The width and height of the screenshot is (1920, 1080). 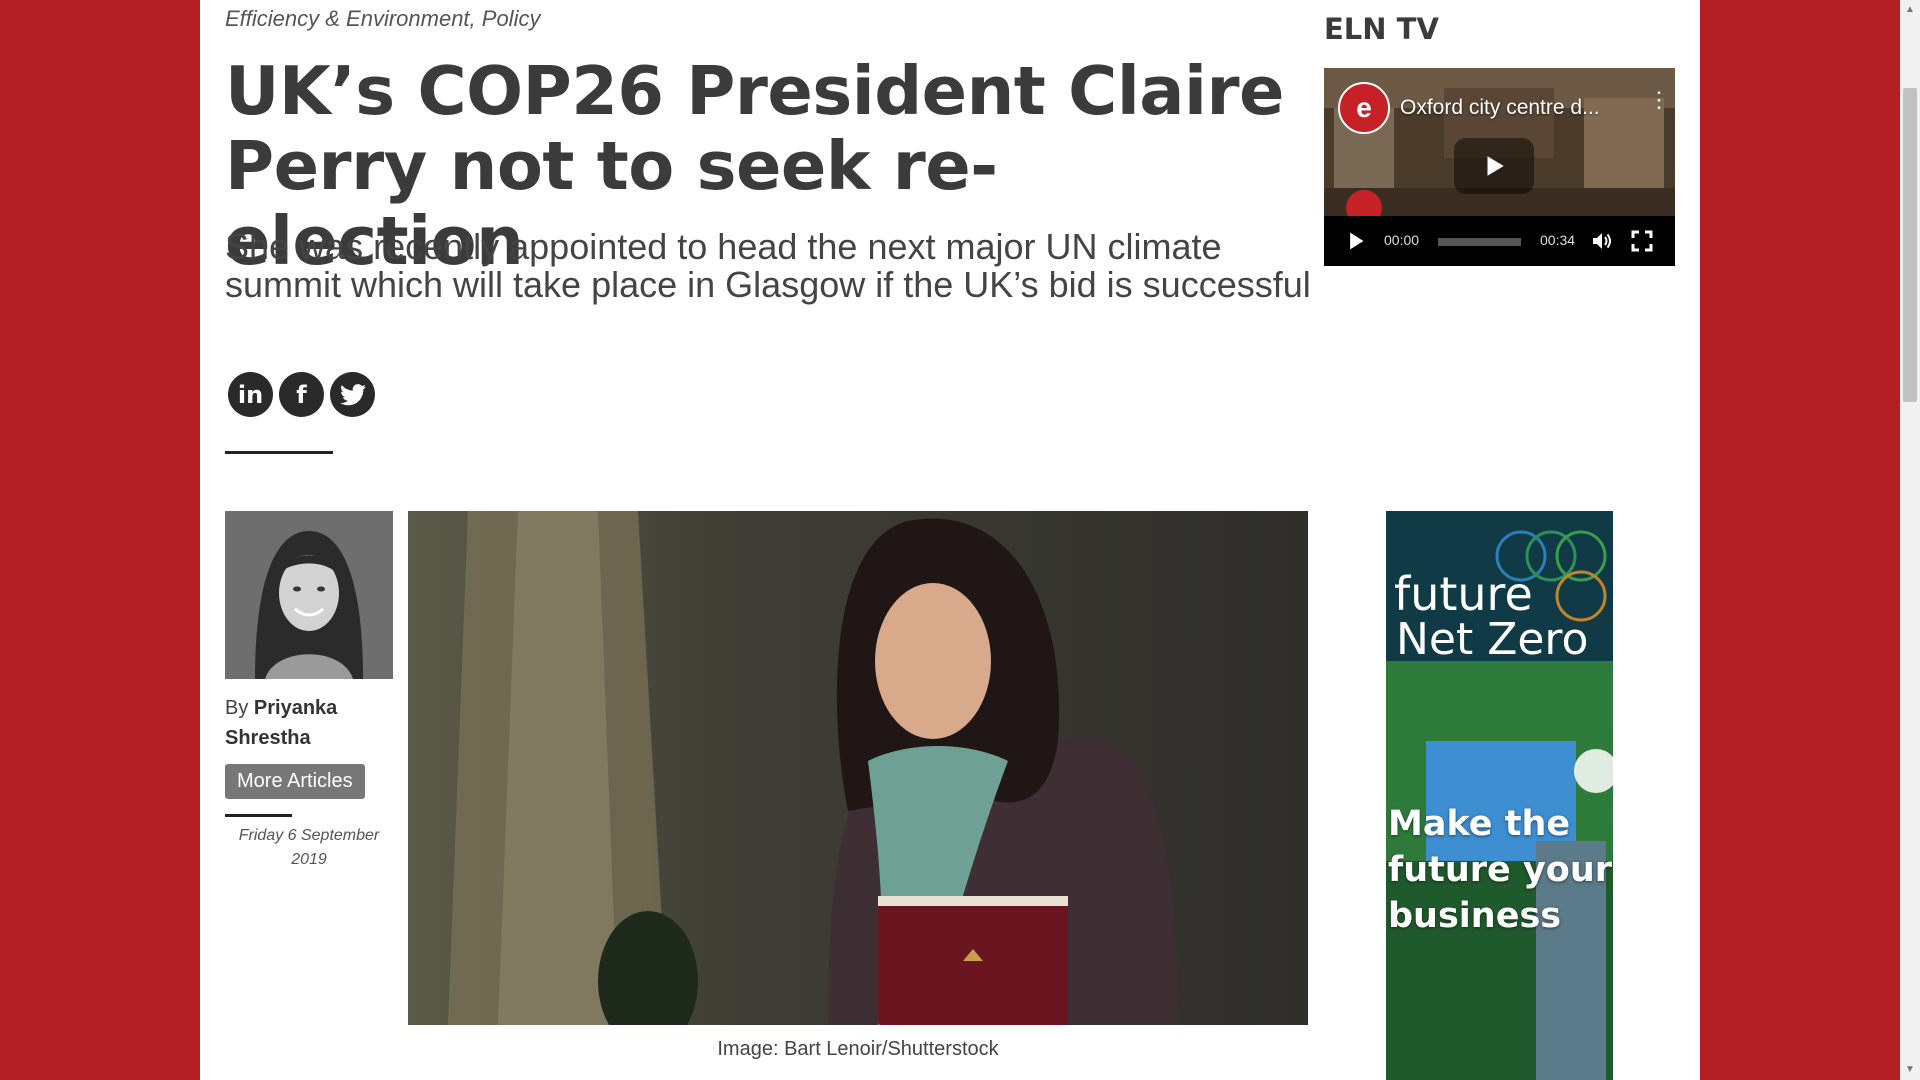 I want to click on image-caption: Image: Bart Lenoir/Shutterstock, so click(x=858, y=1049).